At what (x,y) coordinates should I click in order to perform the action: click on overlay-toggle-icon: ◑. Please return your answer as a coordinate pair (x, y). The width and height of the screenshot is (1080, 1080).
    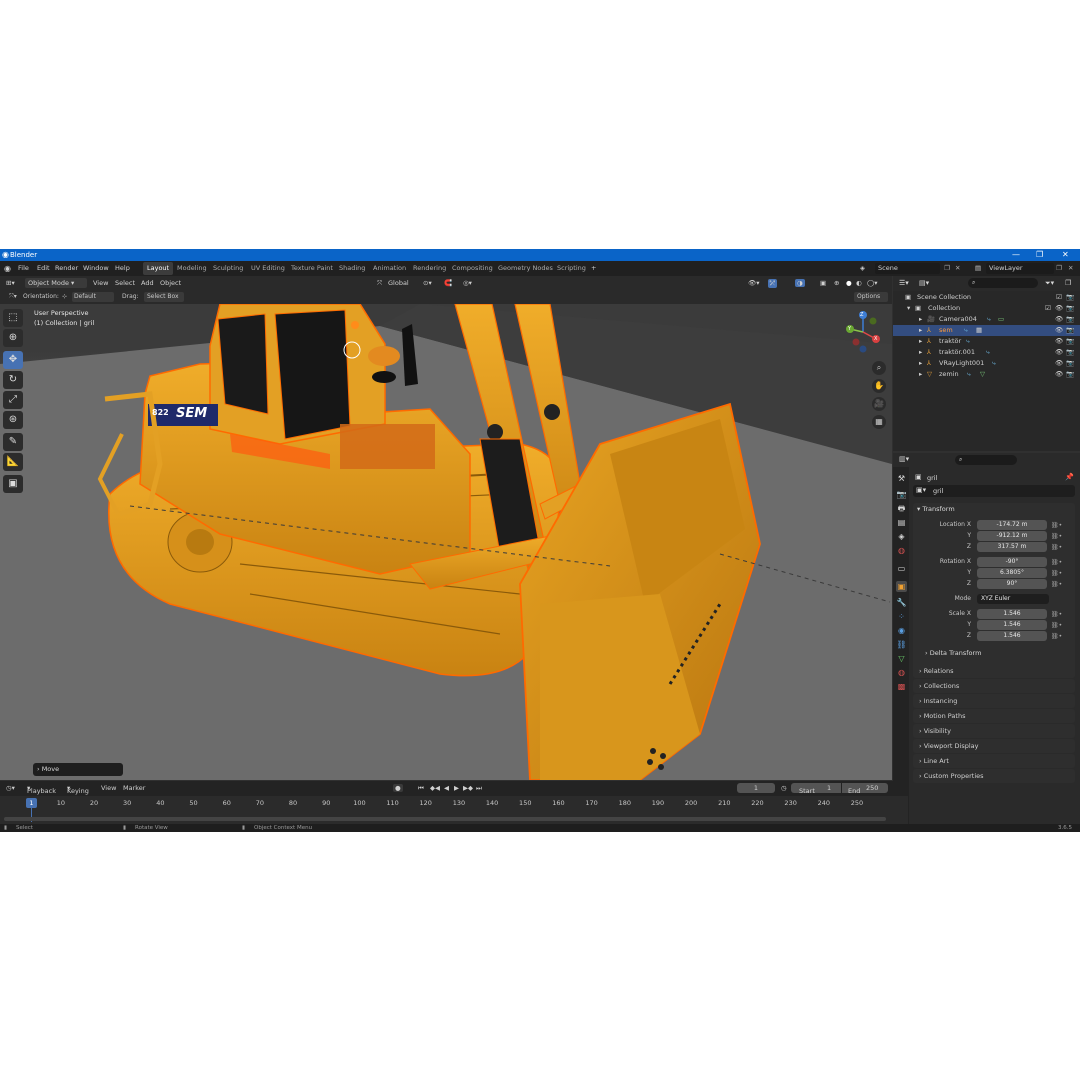
    Looking at the image, I should click on (800, 283).